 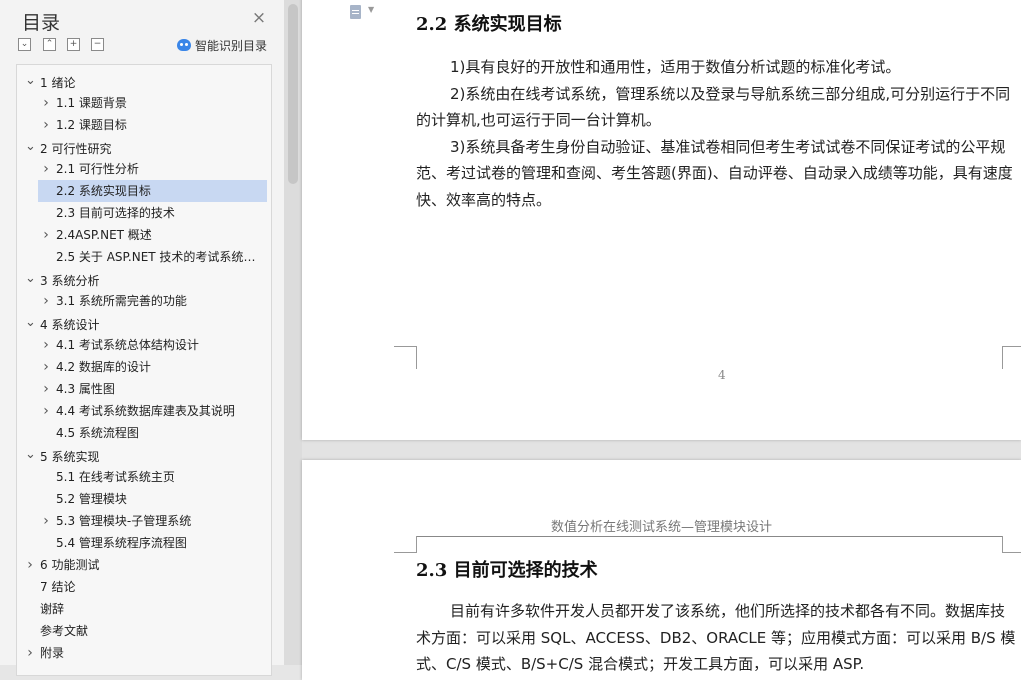 I want to click on toc-item: ›5.1 在线考试系统主页, so click(x=149, y=477).